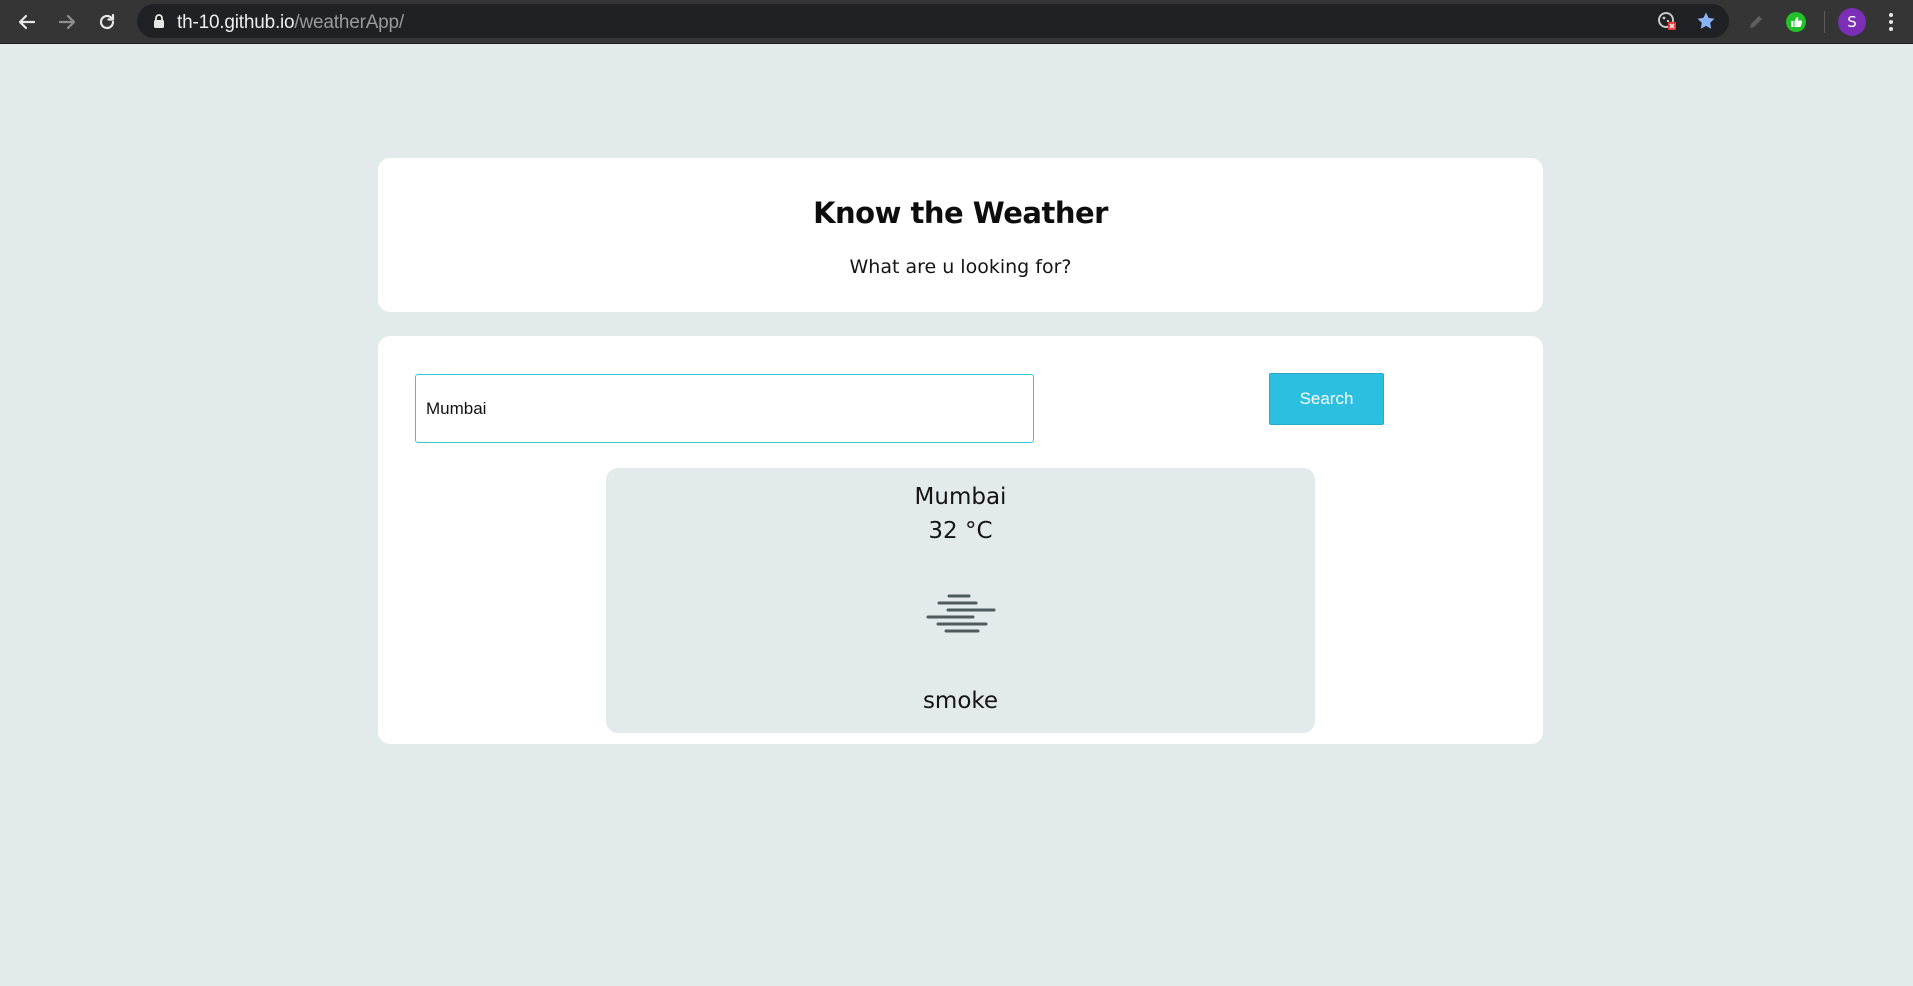 The height and width of the screenshot is (986, 1913). I want to click on back-arrow-icon, so click(27, 22).